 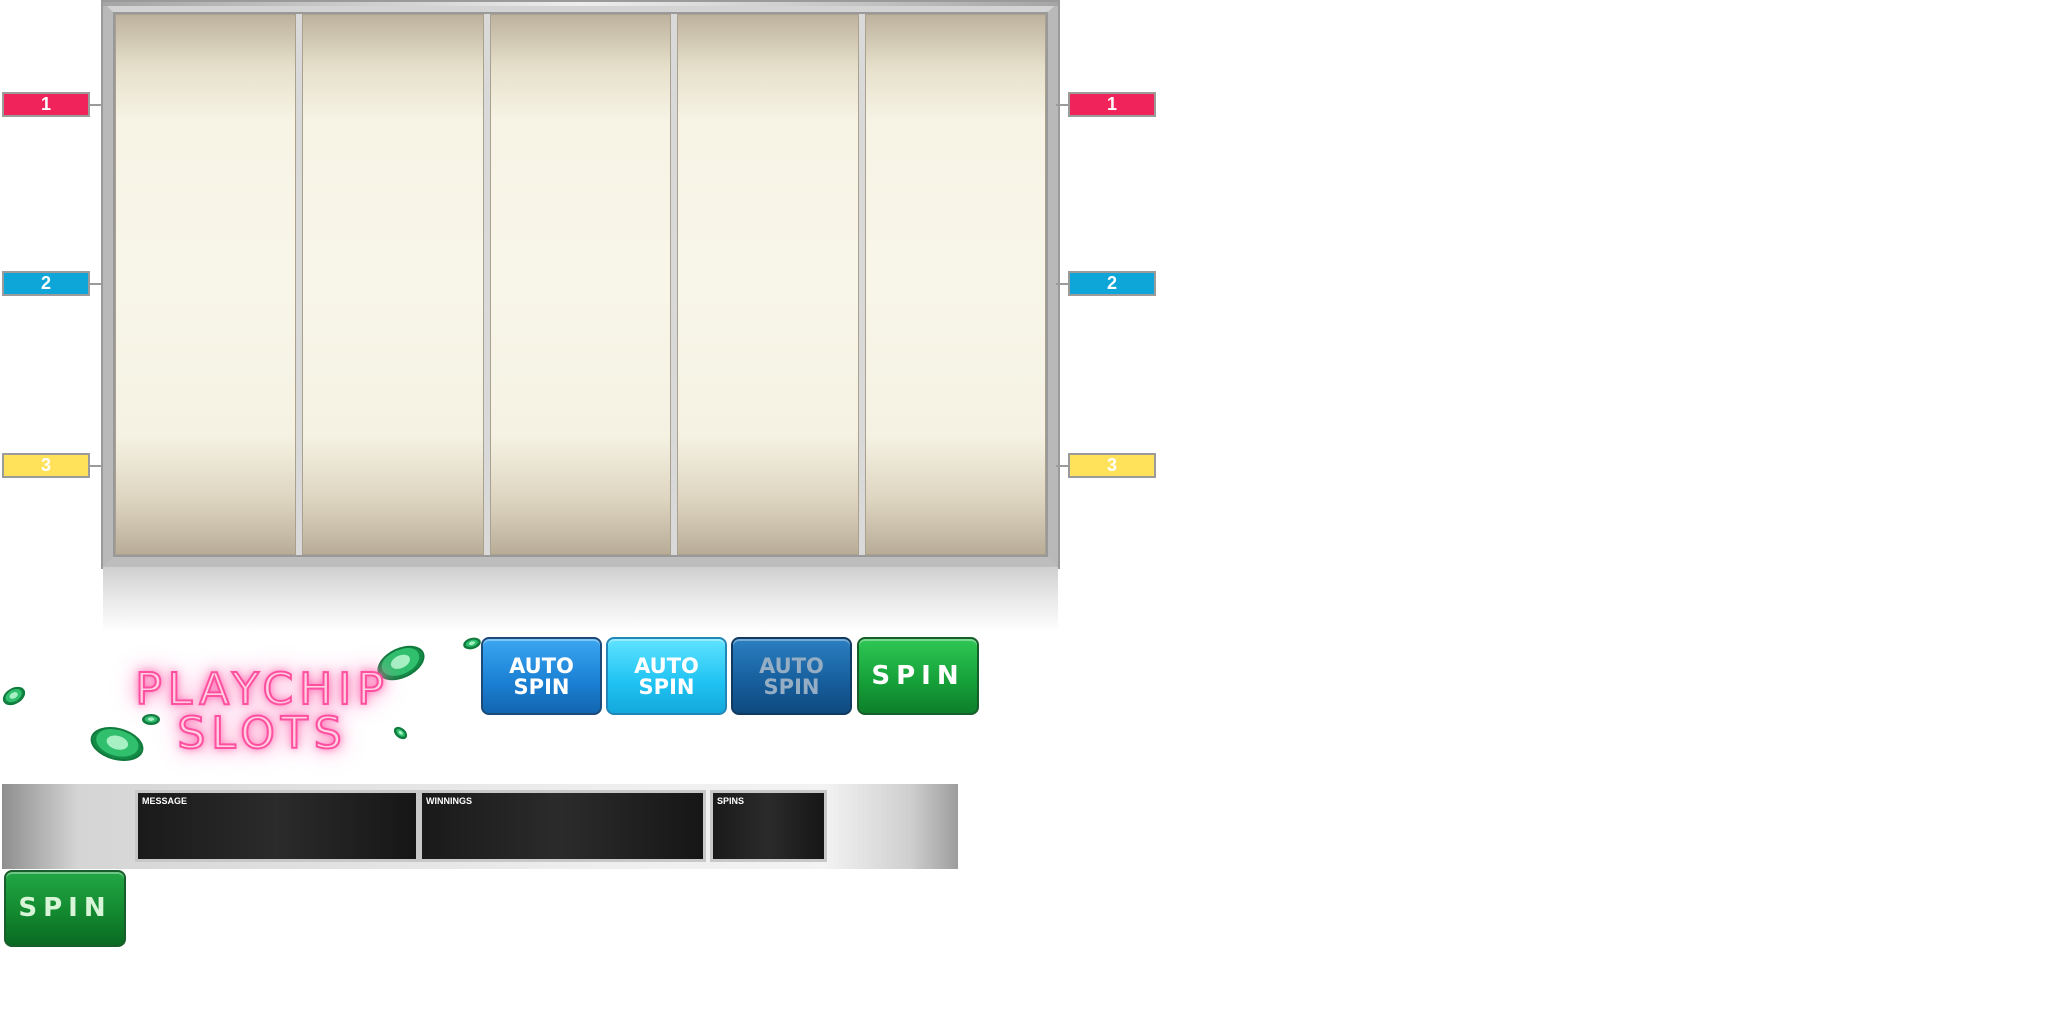 What do you see at coordinates (262, 689) in the screenshot?
I see `logo-line-1: PLAYCHIP` at bounding box center [262, 689].